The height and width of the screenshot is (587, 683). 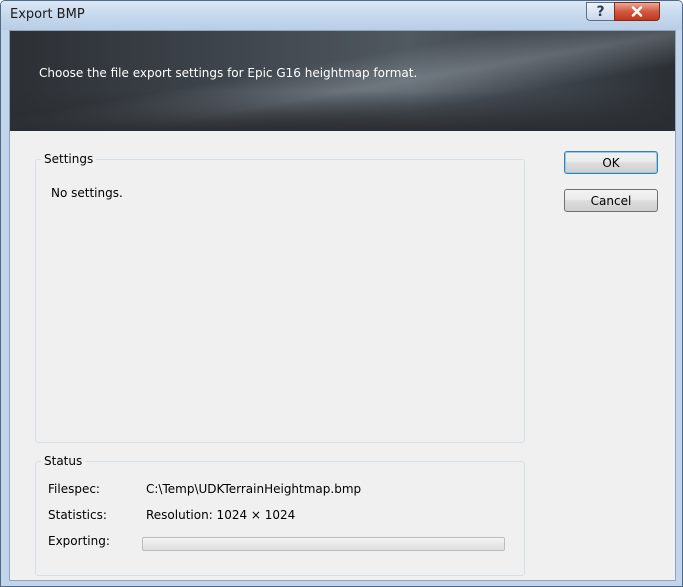 I want to click on title-bar: Export BMP ?, so click(x=341, y=15).